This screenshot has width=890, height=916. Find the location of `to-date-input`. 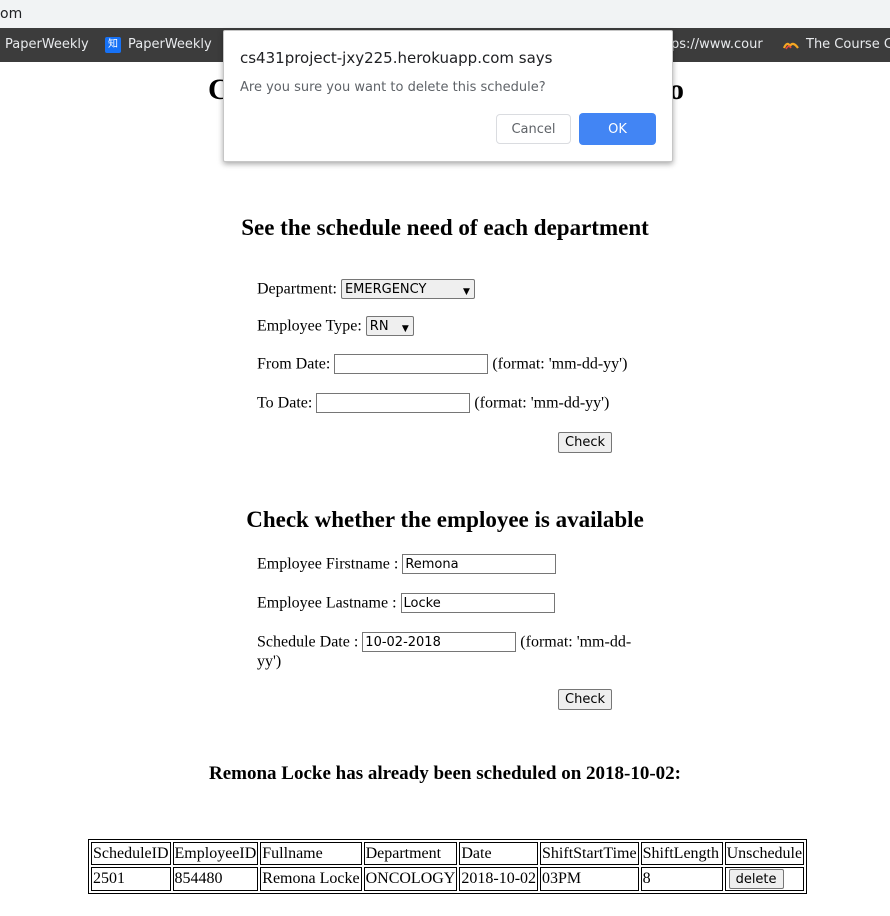

to-date-input is located at coordinates (393, 403).